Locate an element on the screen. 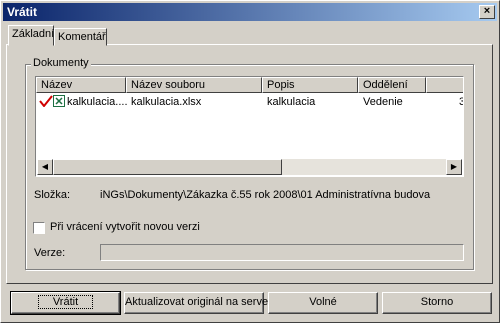 The height and width of the screenshot is (323, 500). tab-basic-label: Základní is located at coordinates (33, 34).